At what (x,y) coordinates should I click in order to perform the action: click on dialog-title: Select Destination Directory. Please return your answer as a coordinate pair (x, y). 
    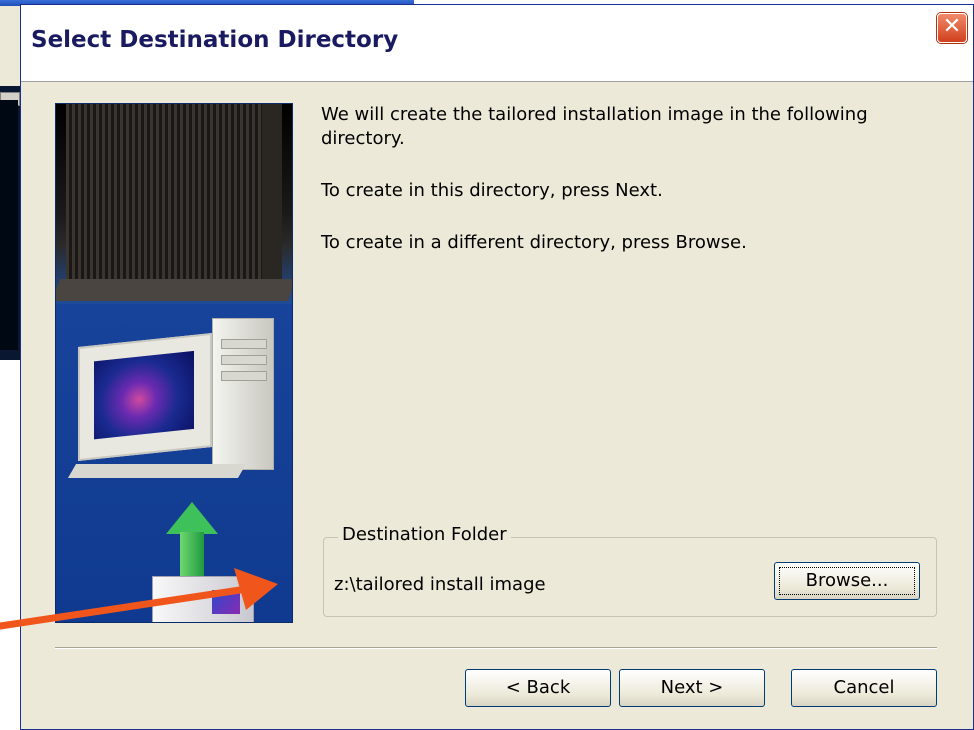
    Looking at the image, I should click on (215, 40).